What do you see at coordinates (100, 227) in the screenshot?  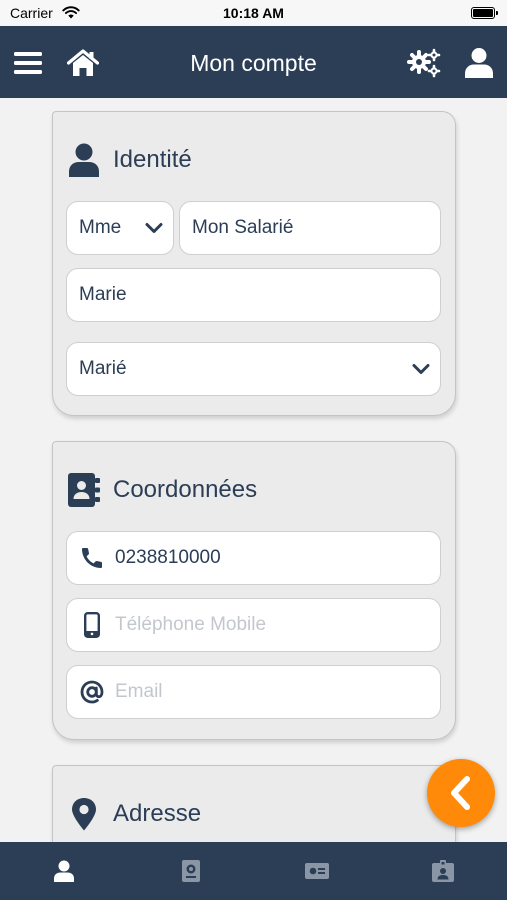 I see `civility-value: Mme` at bounding box center [100, 227].